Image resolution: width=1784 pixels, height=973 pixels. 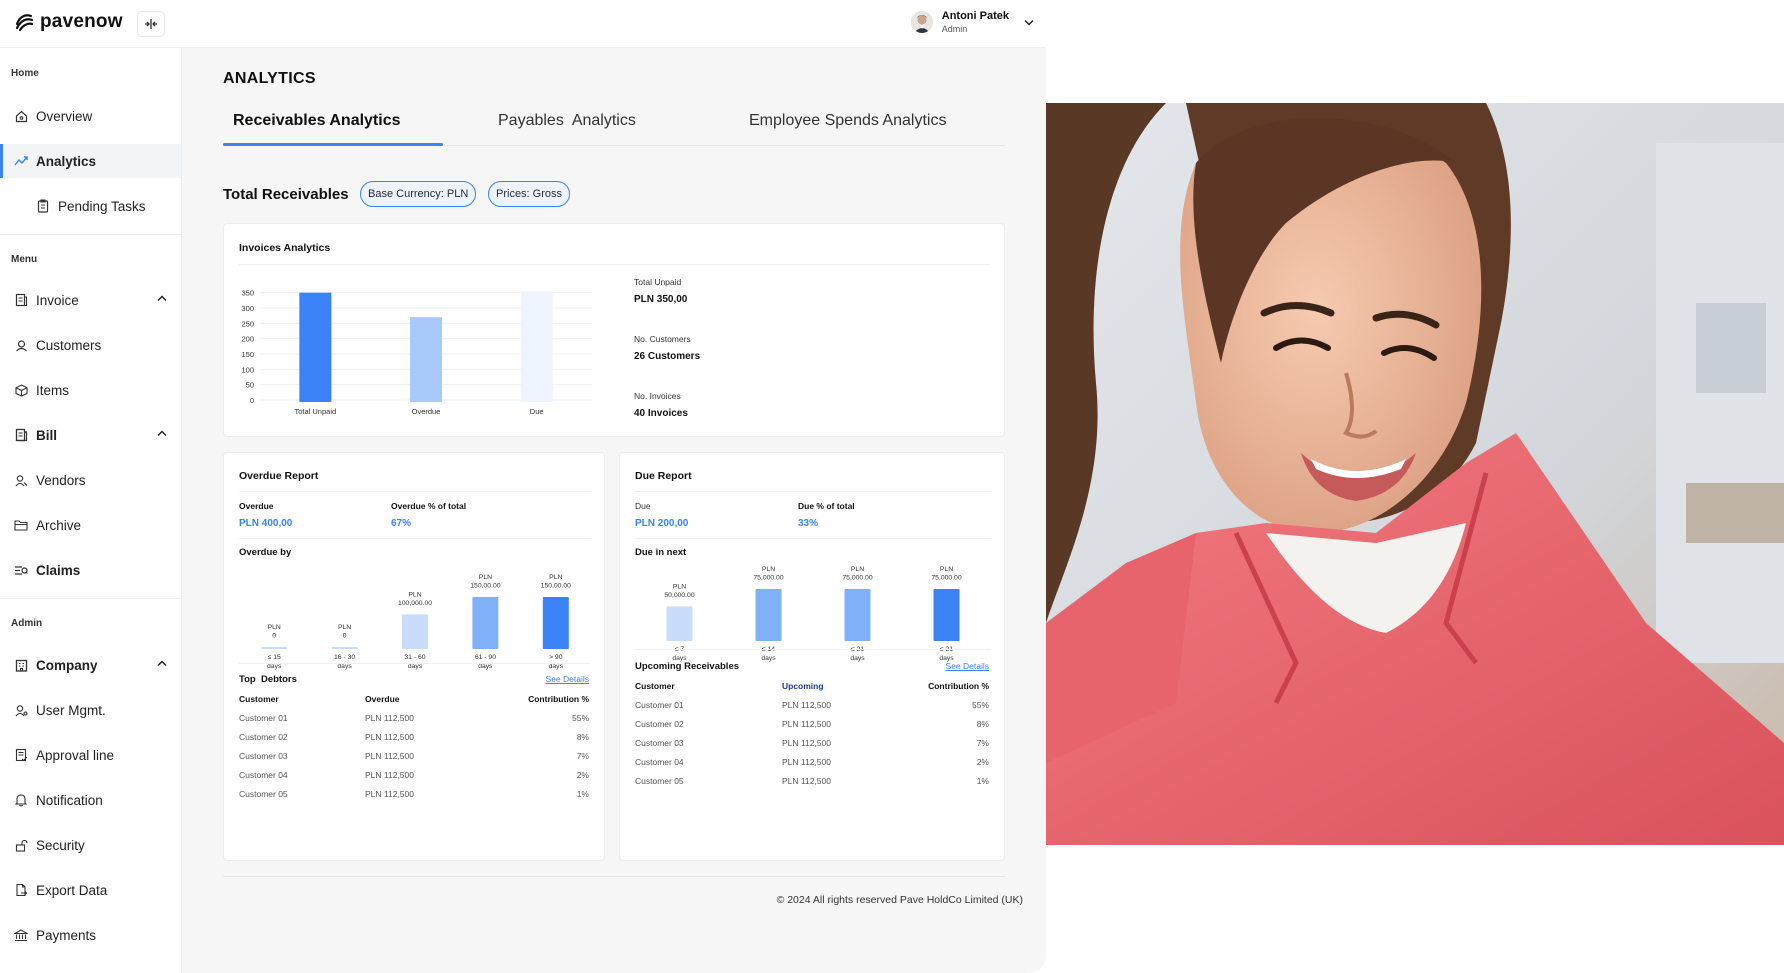 What do you see at coordinates (418, 194) in the screenshot?
I see `base-currency-pill: Base Currency: PLN` at bounding box center [418, 194].